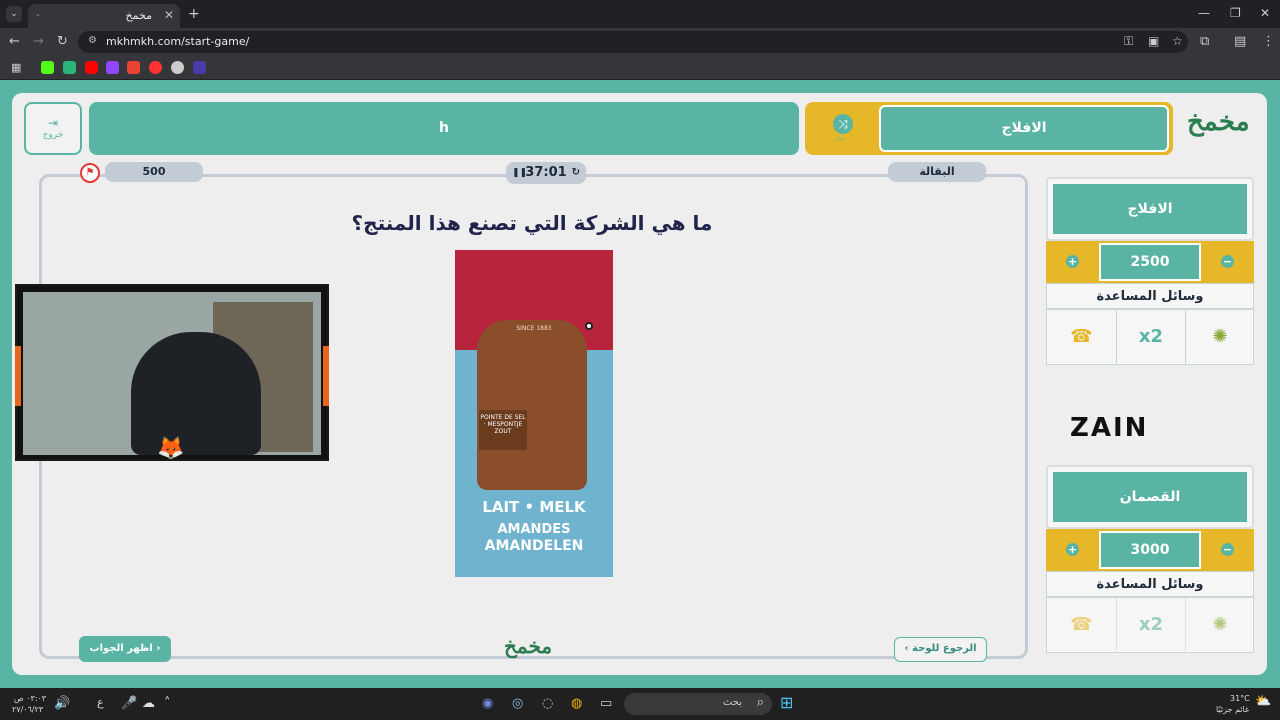 The image size is (1280, 720). What do you see at coordinates (155, 67) in the screenshot?
I see `bookmark-red-icon` at bounding box center [155, 67].